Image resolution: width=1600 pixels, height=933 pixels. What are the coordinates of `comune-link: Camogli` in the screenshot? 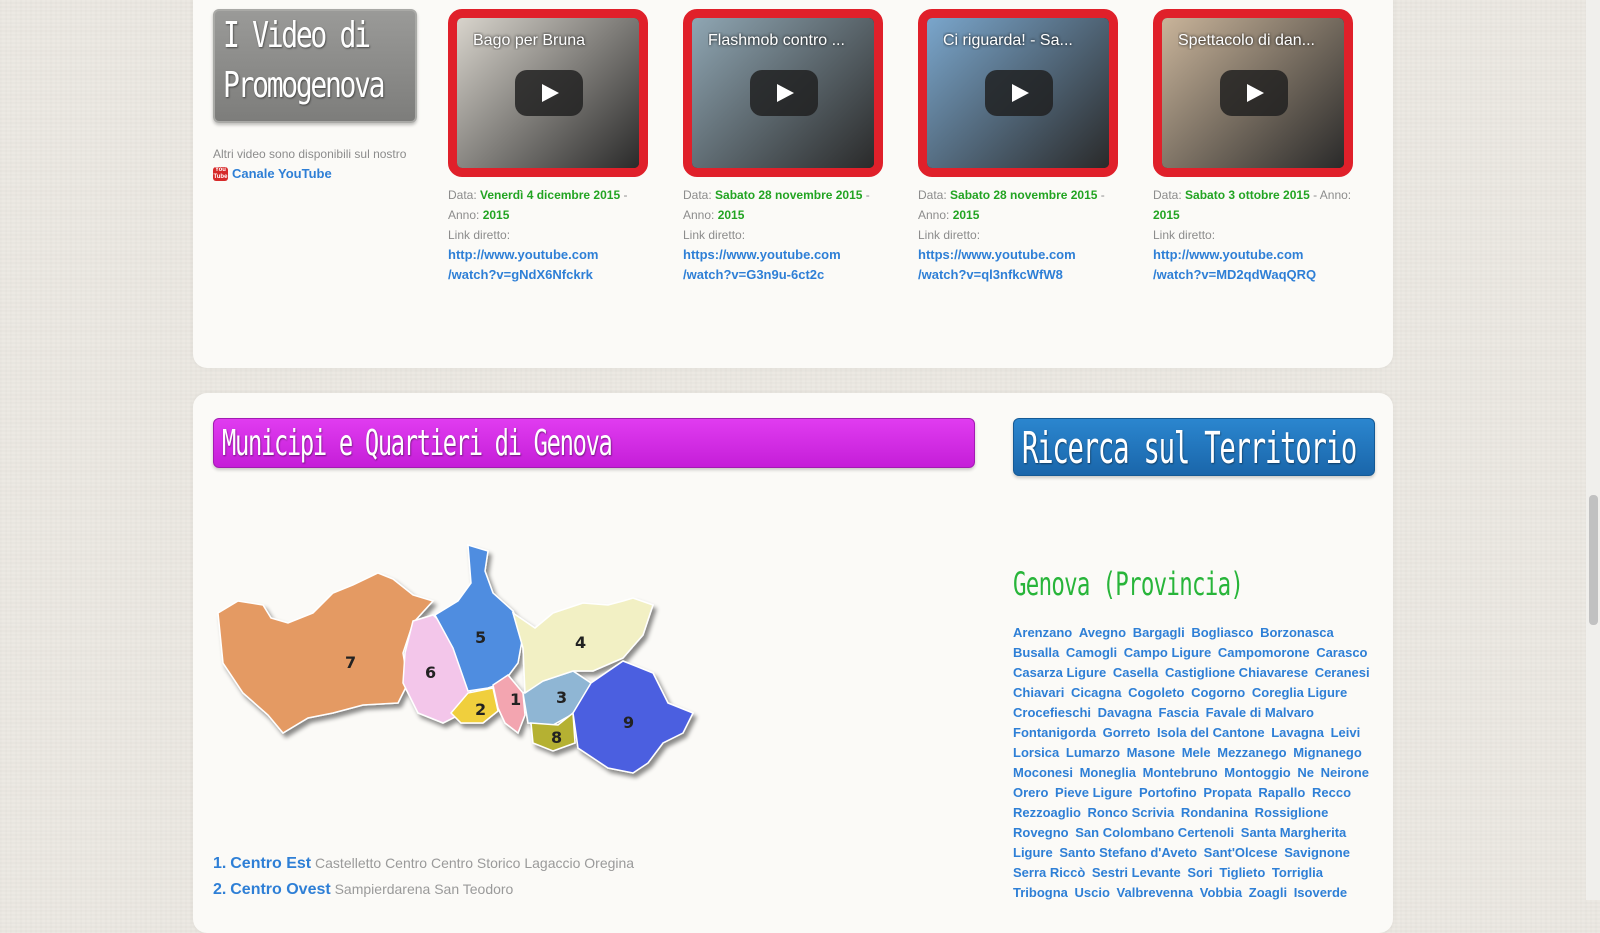 It's located at (1091, 652).